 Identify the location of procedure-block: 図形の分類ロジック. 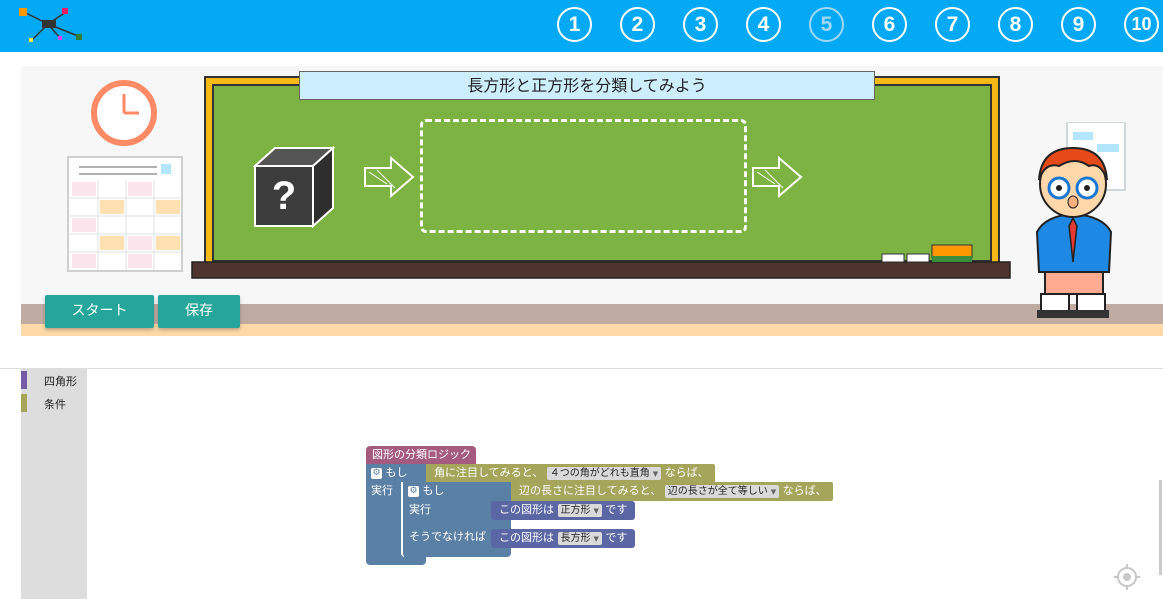
(421, 455).